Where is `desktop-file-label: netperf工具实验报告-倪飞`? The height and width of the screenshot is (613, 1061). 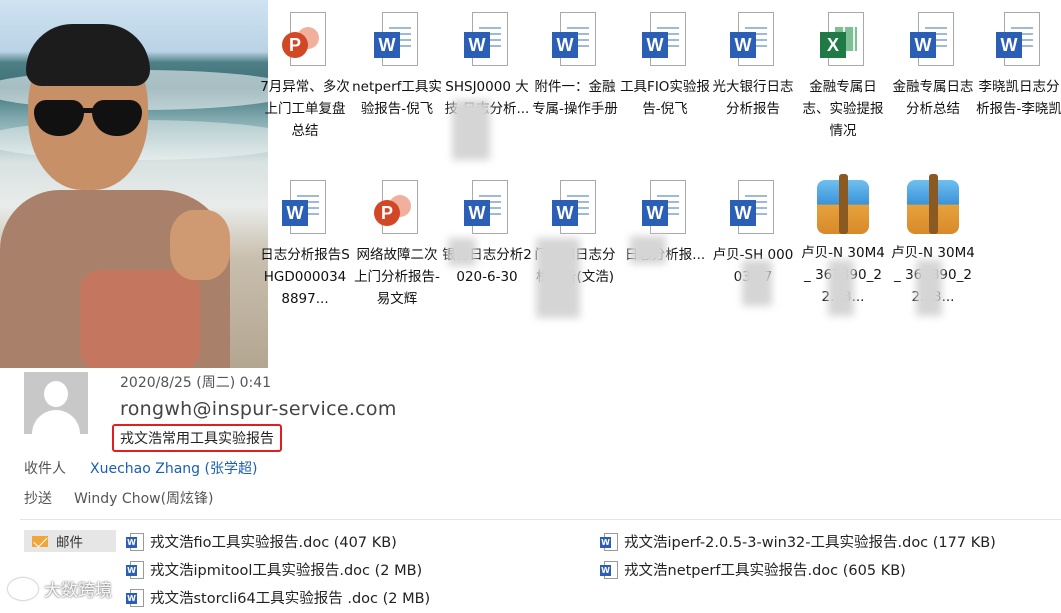 desktop-file-label: netperf工具实验报告-倪飞 is located at coordinates (397, 98).